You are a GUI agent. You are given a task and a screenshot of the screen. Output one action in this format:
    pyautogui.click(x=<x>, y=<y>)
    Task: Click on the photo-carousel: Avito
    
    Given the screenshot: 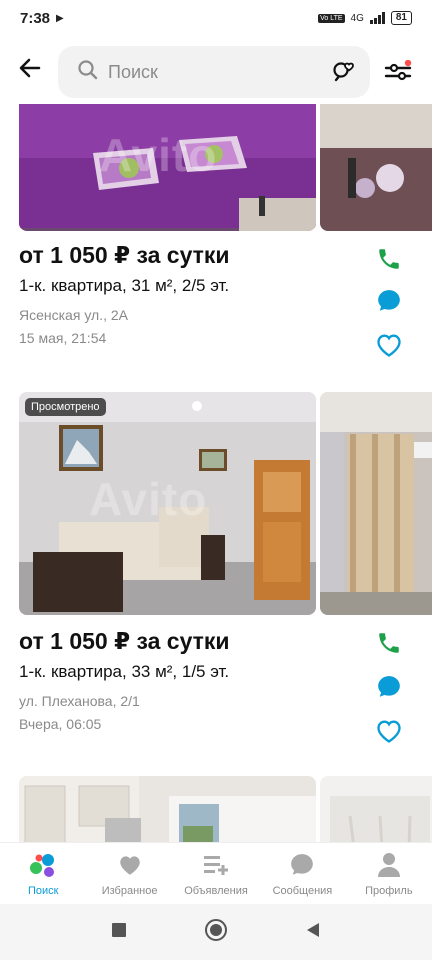 What is the action you would take?
    pyautogui.click(x=225, y=167)
    